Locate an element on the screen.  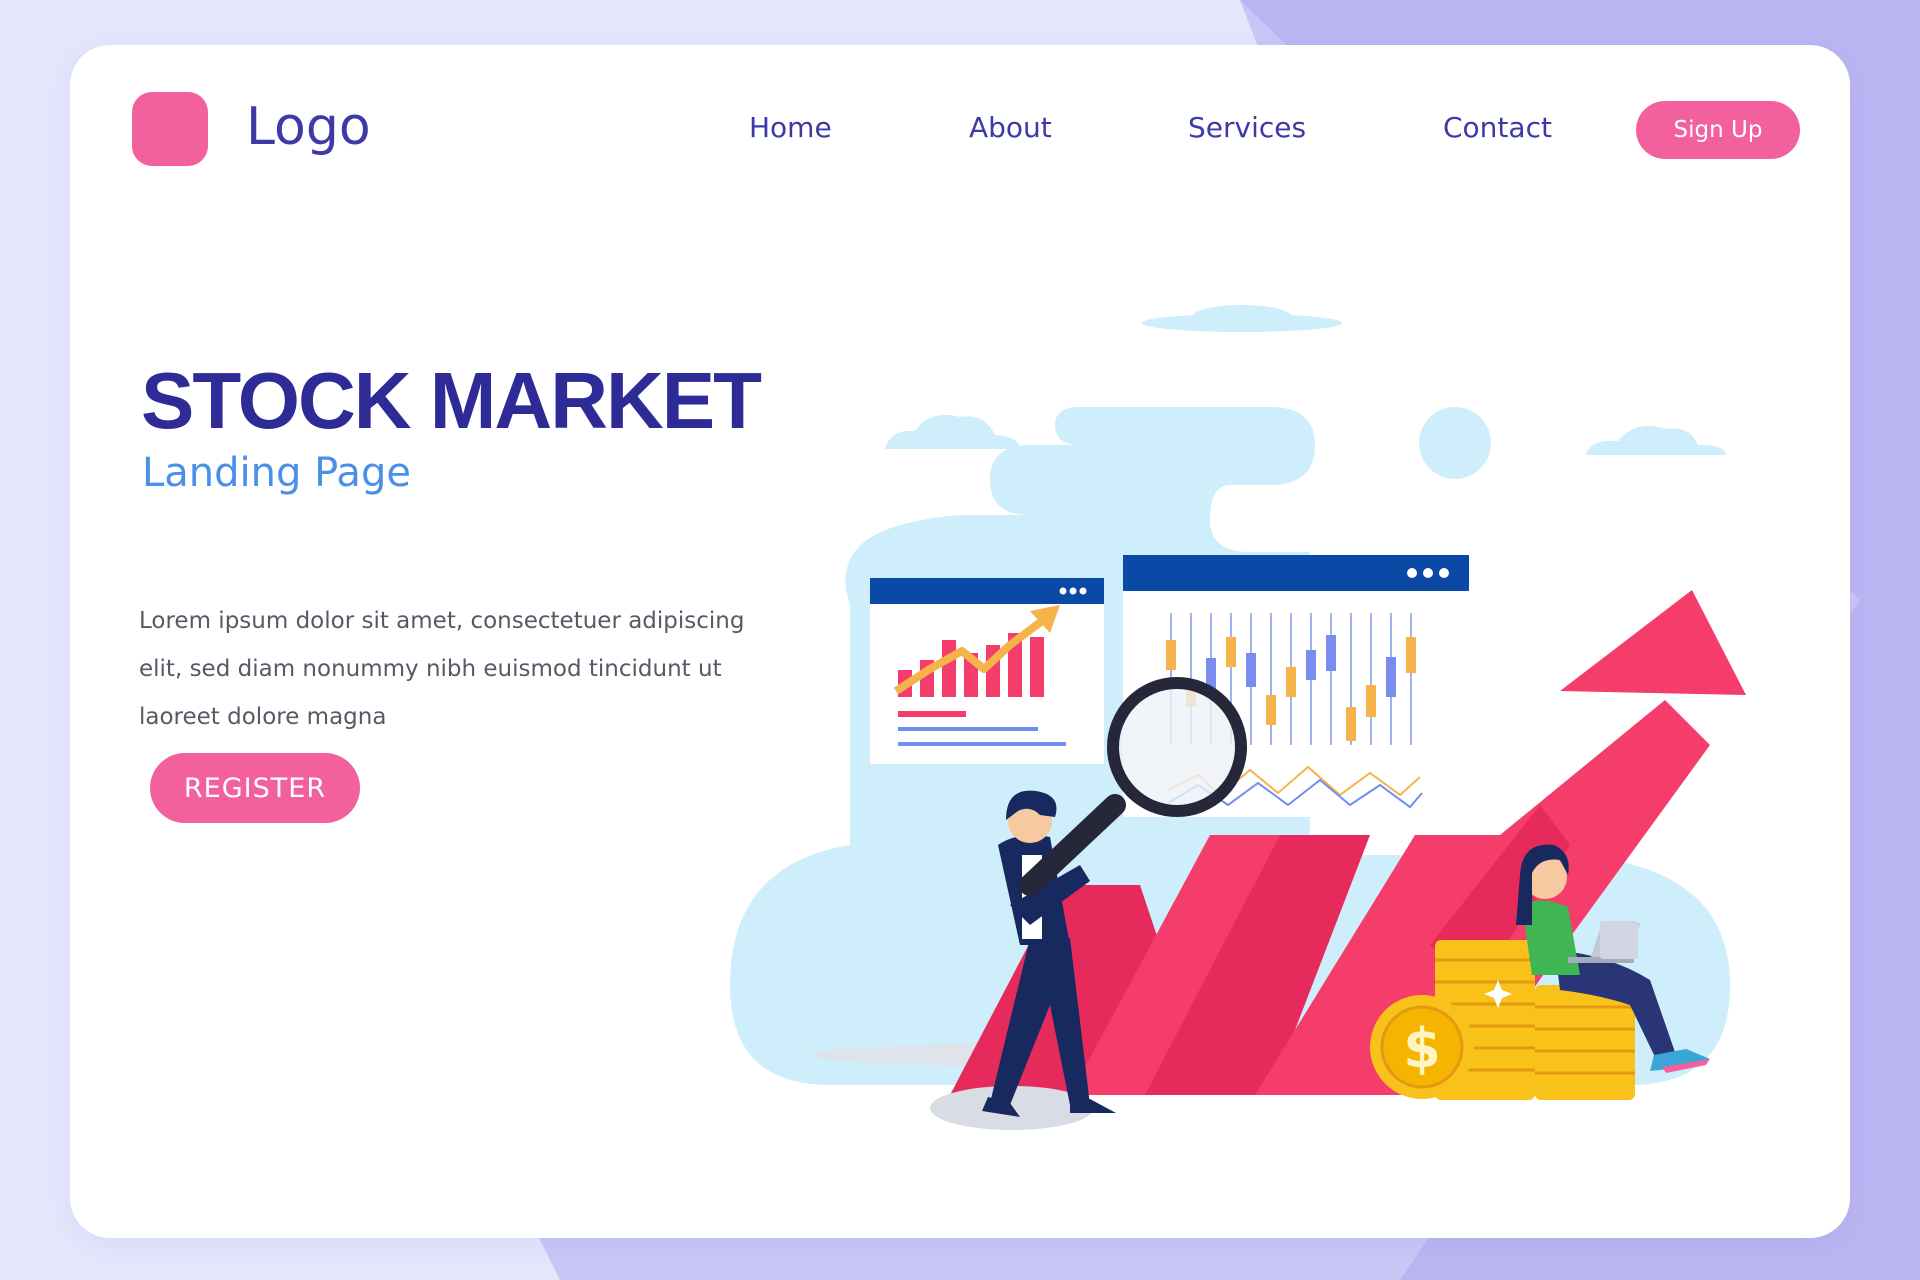
laptop-icon is located at coordinates (1619, 940).